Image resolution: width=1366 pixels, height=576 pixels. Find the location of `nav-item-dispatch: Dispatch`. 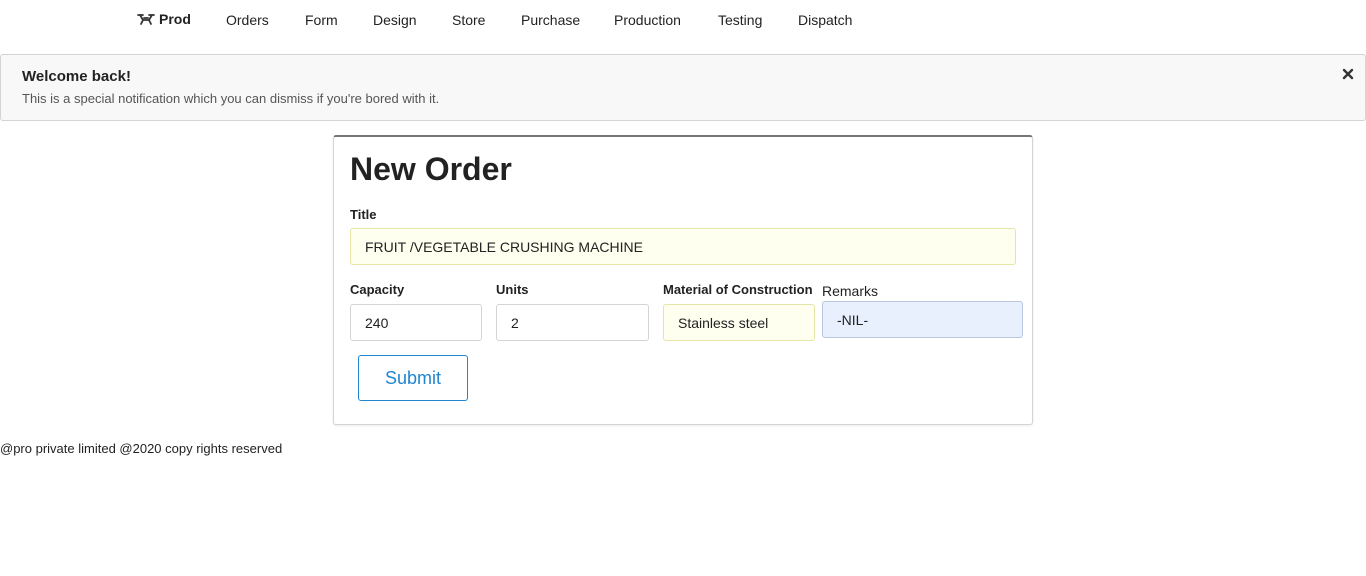

nav-item-dispatch: Dispatch is located at coordinates (825, 20).